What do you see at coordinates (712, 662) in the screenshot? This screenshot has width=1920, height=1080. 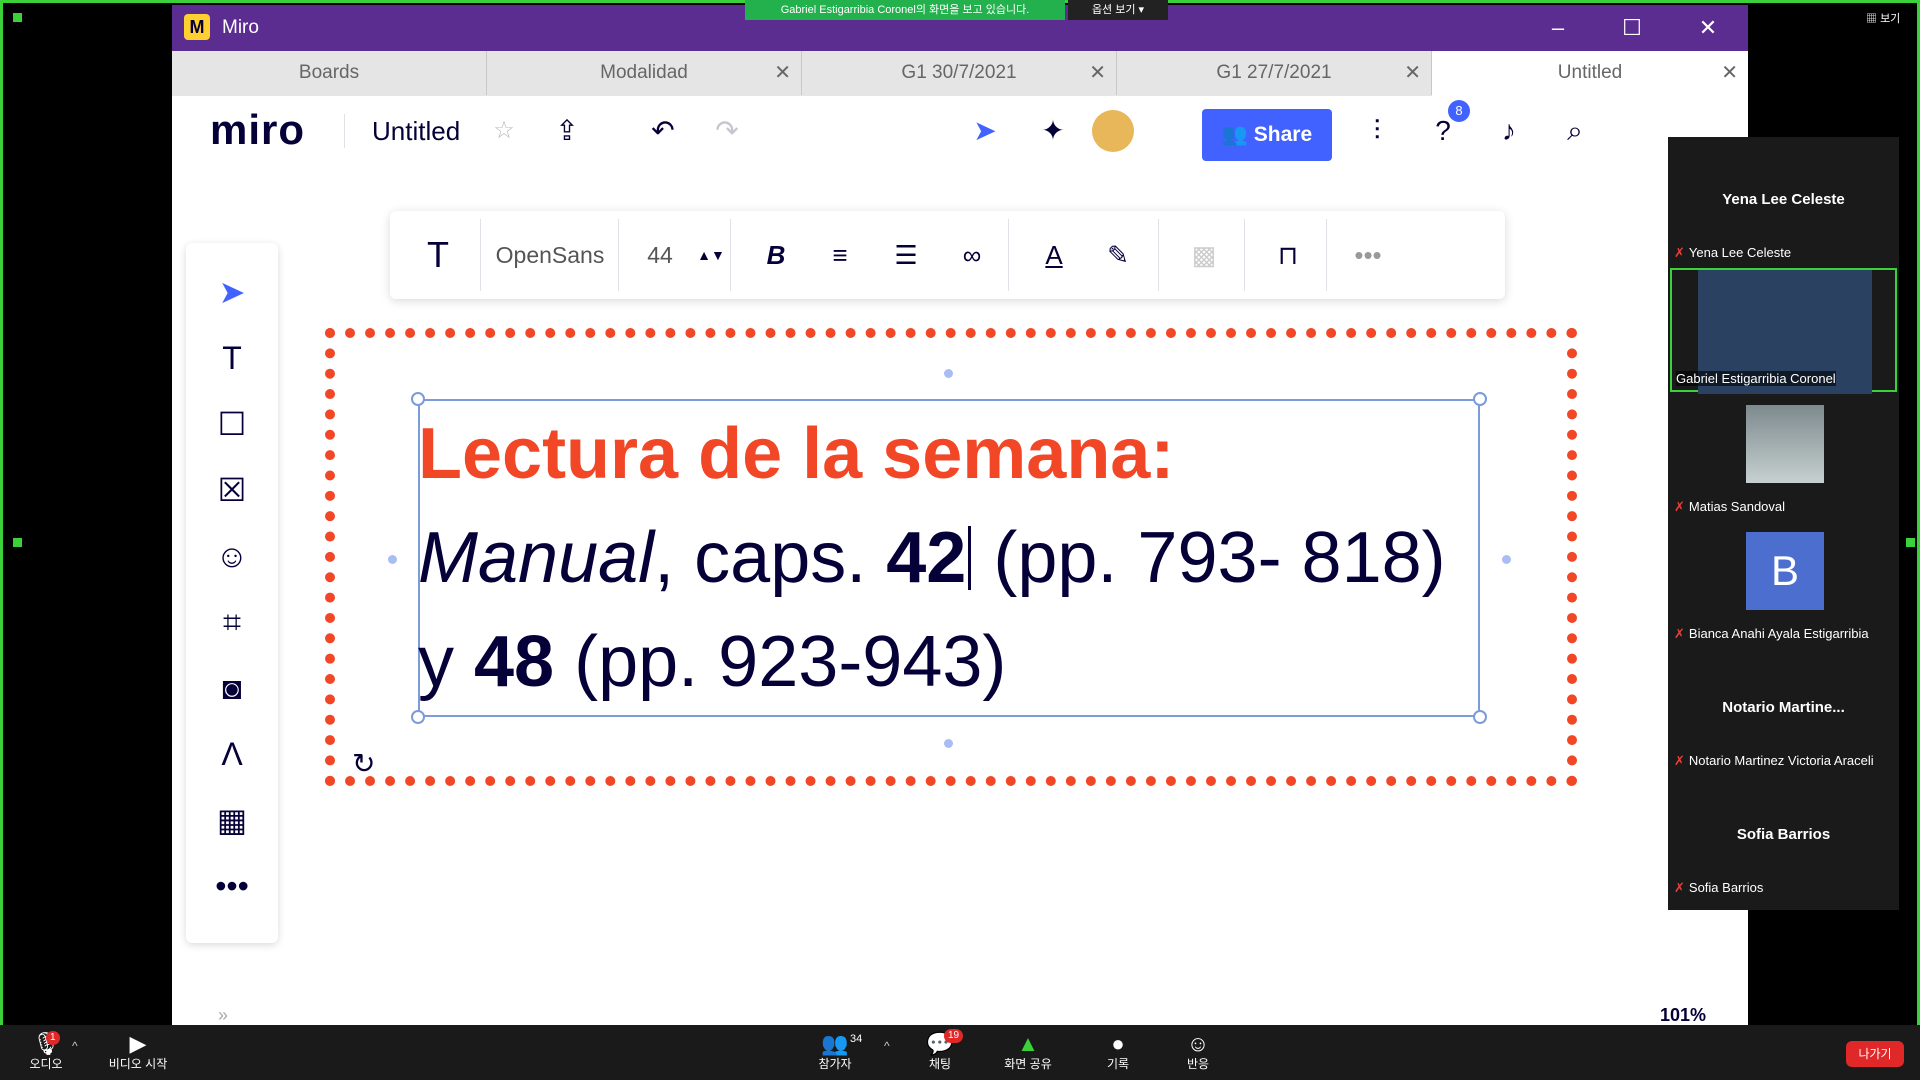 I see `reading-line-pages: y 48 (pp. 923-943)` at bounding box center [712, 662].